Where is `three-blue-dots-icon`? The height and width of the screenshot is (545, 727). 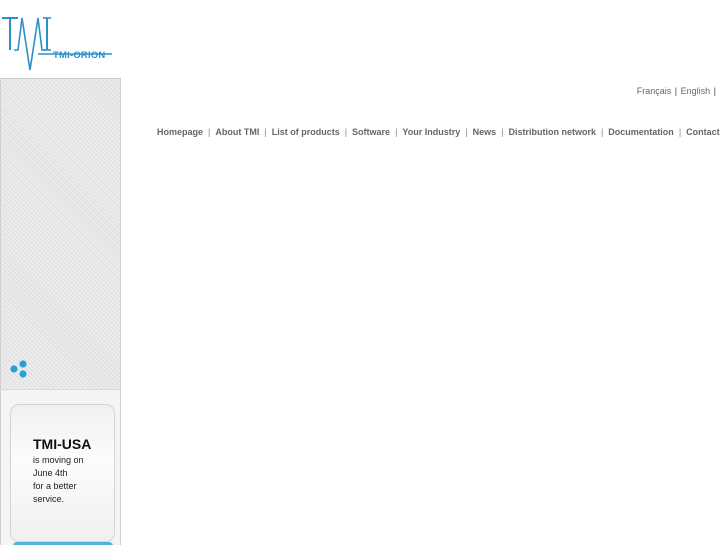 three-blue-dots-icon is located at coordinates (18, 369).